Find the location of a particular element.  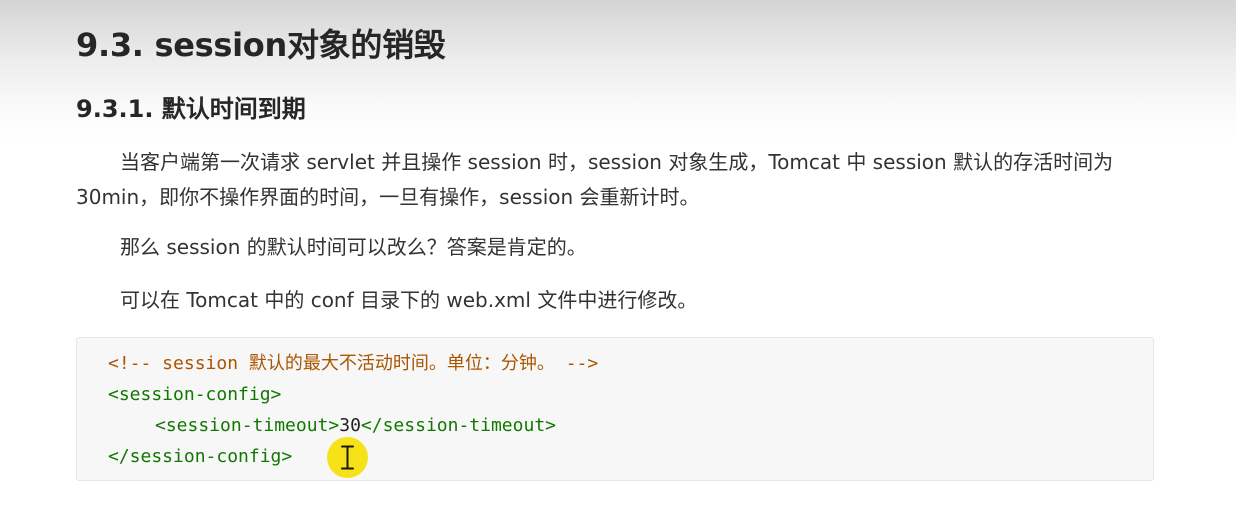

code-session-config-open: <session-config> is located at coordinates (195, 394).